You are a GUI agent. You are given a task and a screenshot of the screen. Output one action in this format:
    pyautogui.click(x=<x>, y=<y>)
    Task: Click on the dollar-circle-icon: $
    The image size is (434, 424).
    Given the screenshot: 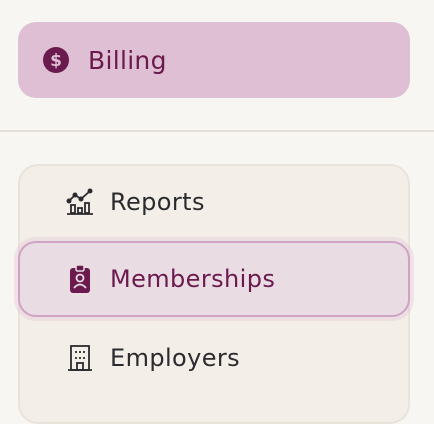 What is the action you would take?
    pyautogui.click(x=56, y=60)
    